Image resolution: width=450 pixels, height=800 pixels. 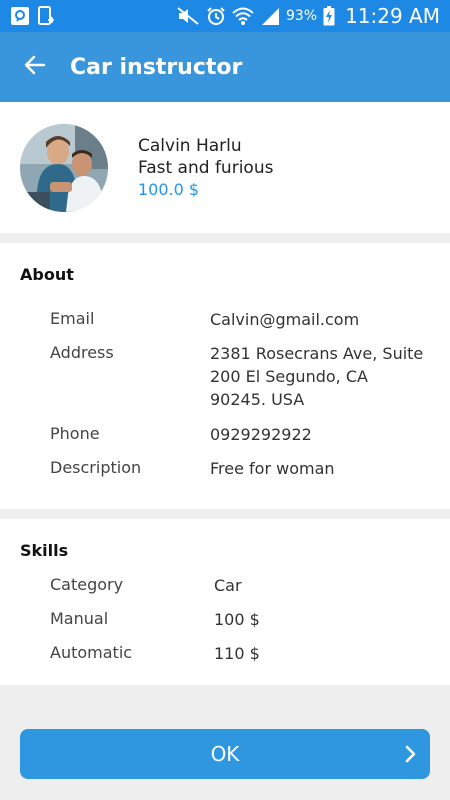 What do you see at coordinates (47, 274) in the screenshot?
I see `about-title: About` at bounding box center [47, 274].